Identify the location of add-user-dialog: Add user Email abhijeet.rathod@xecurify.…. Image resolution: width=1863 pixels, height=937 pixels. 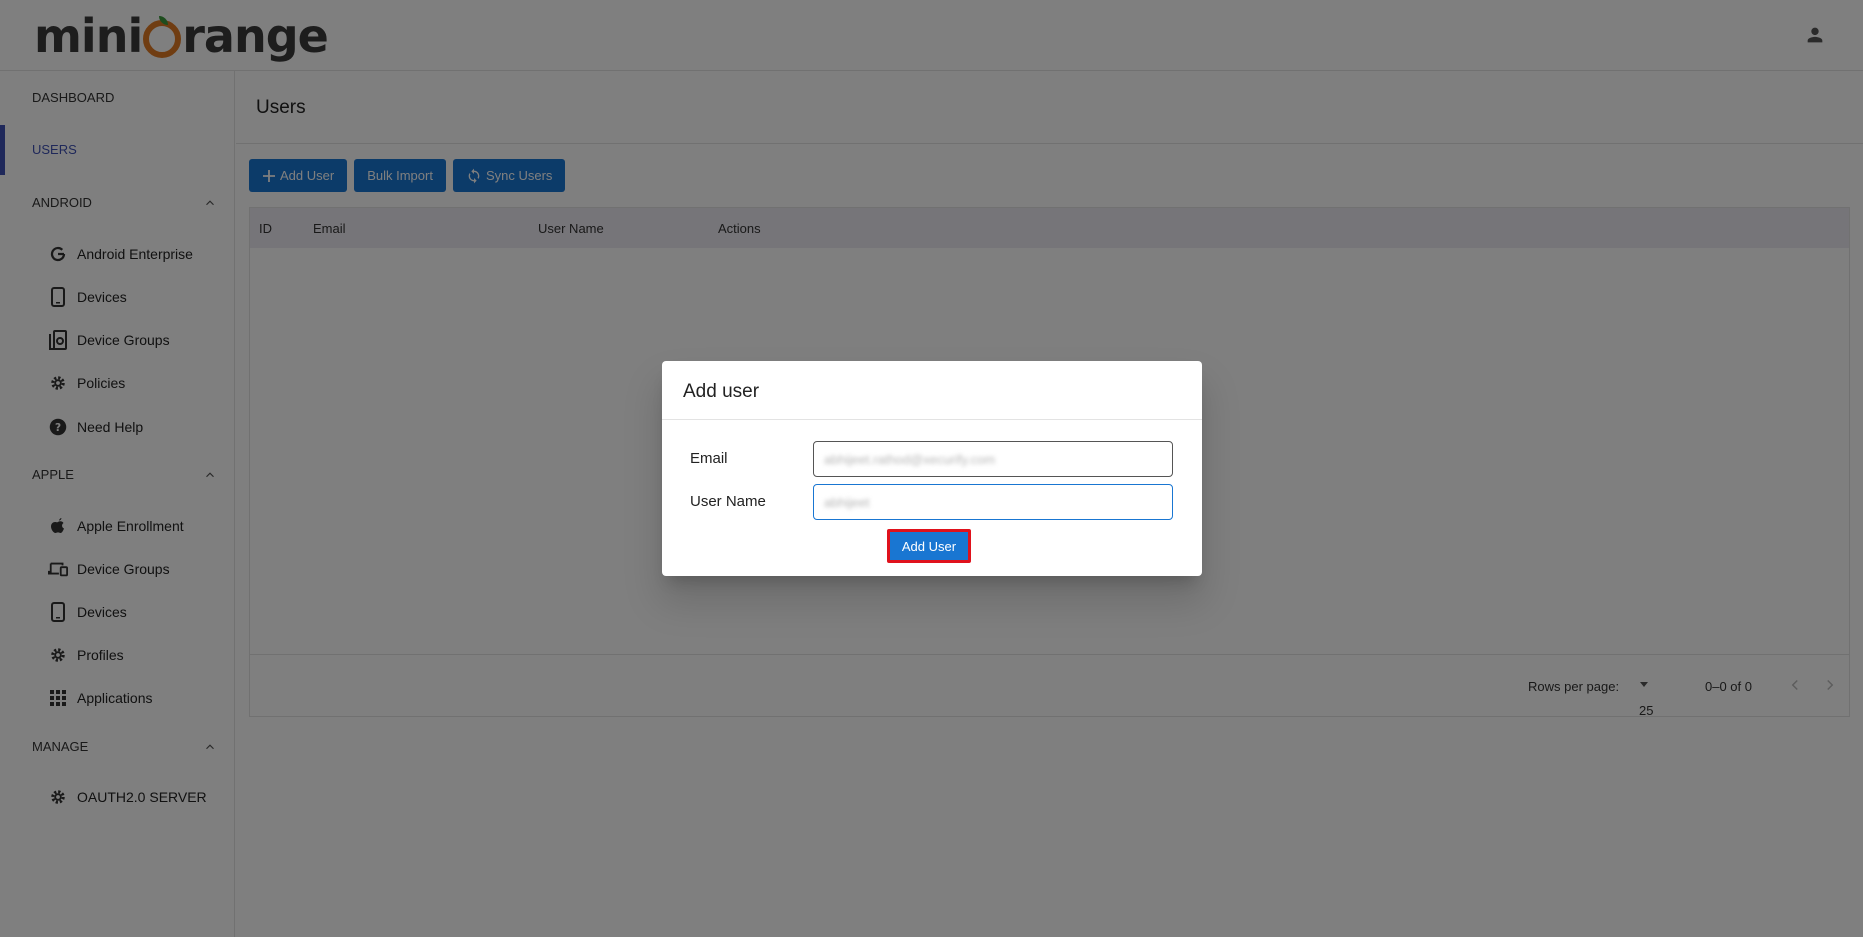
(932, 468).